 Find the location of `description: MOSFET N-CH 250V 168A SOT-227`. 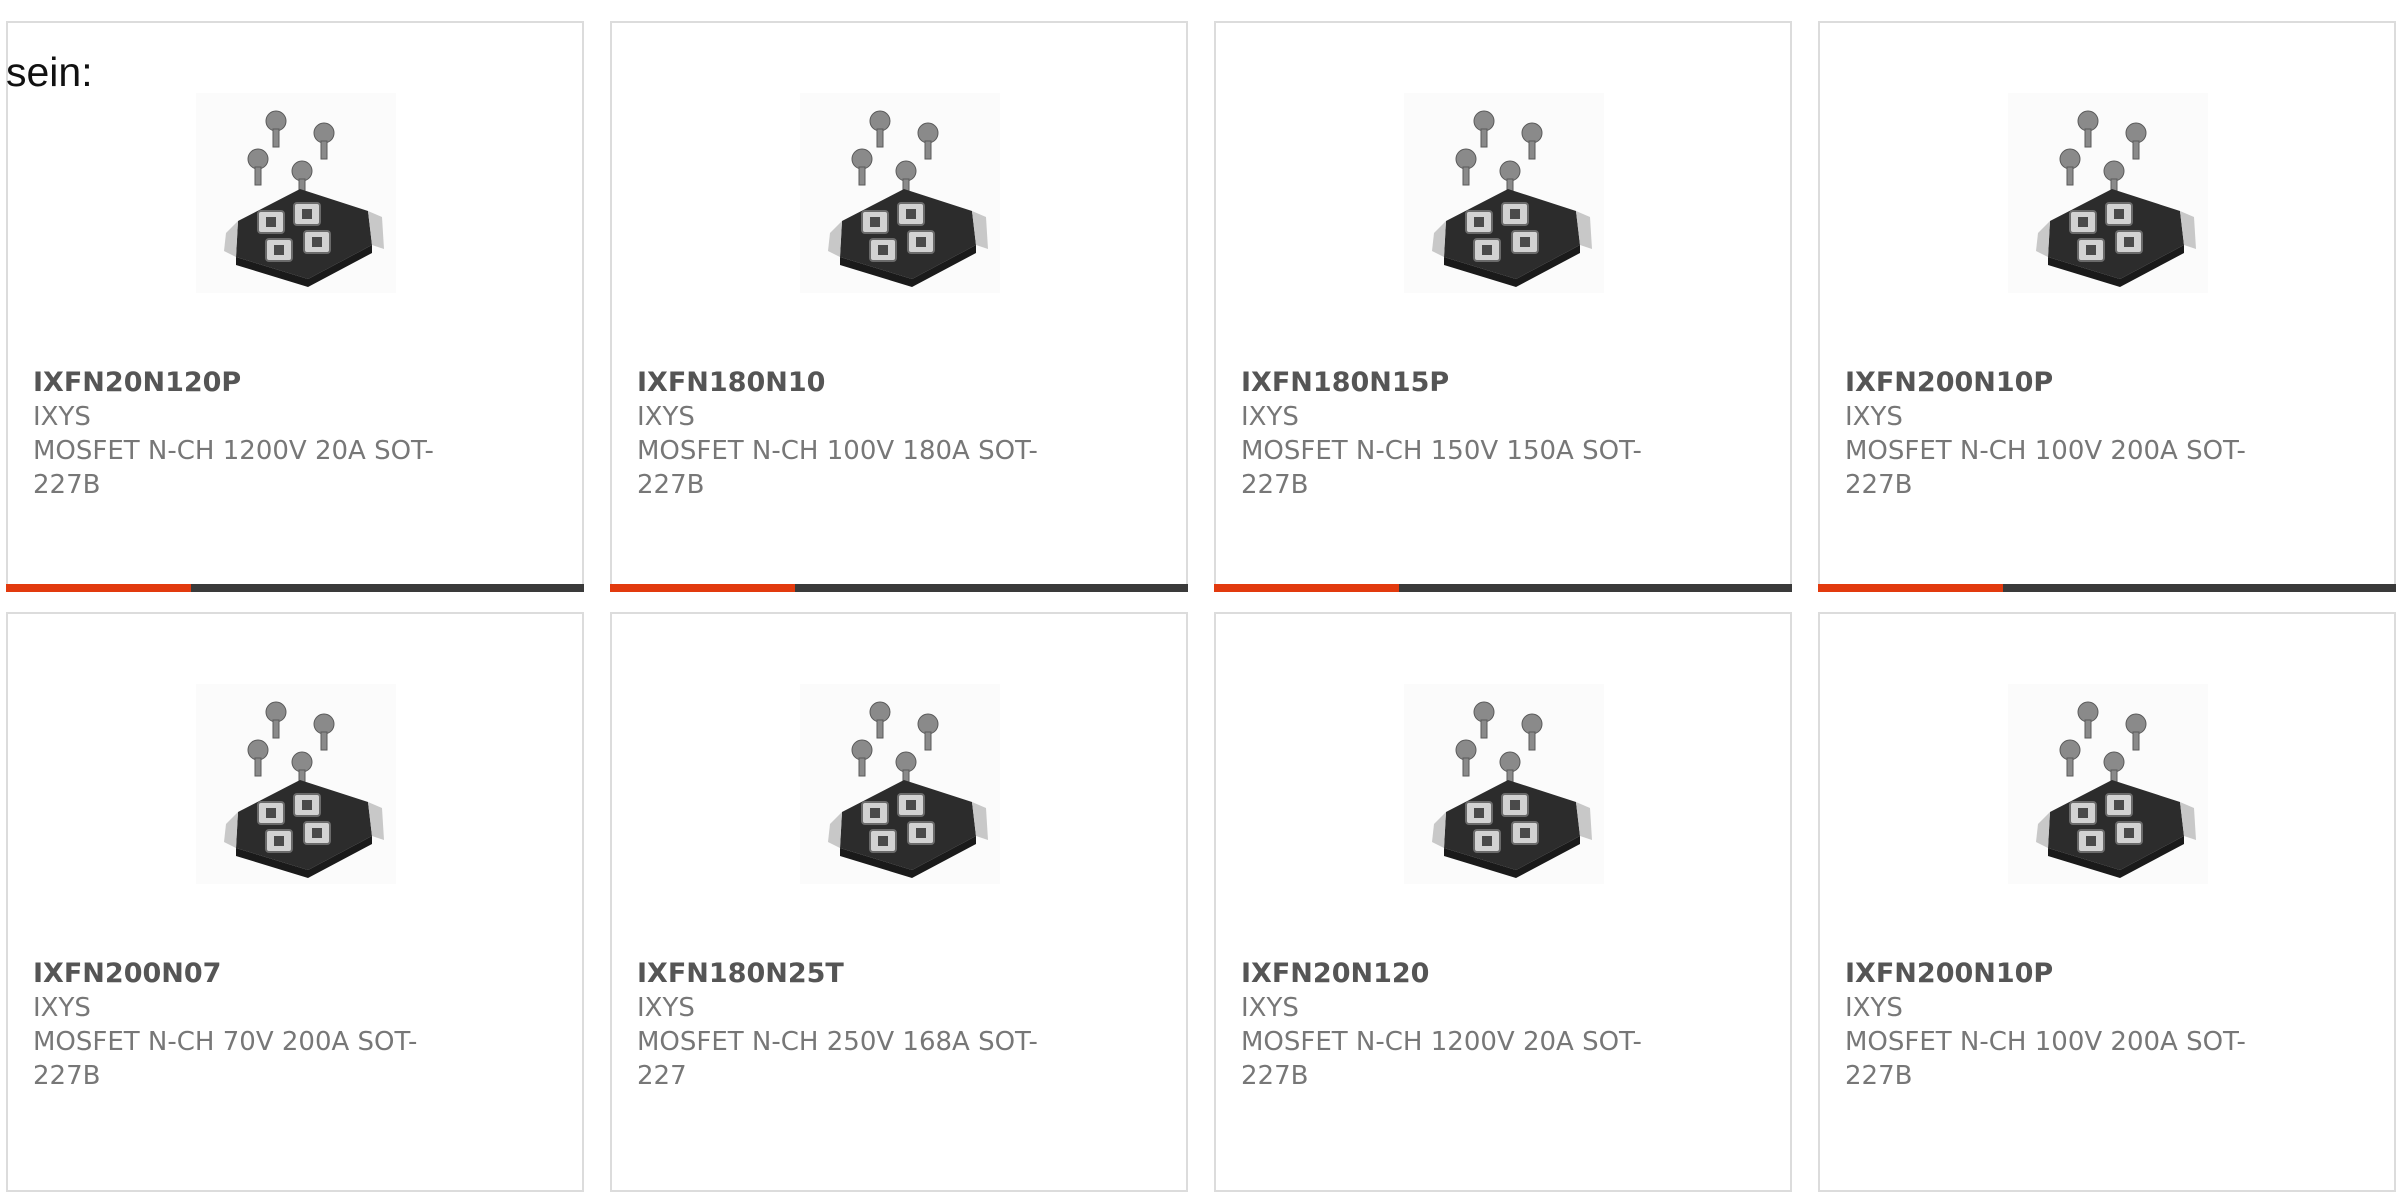

description: MOSFET N-CH 250V 168A SOT-227 is located at coordinates (837, 1059).